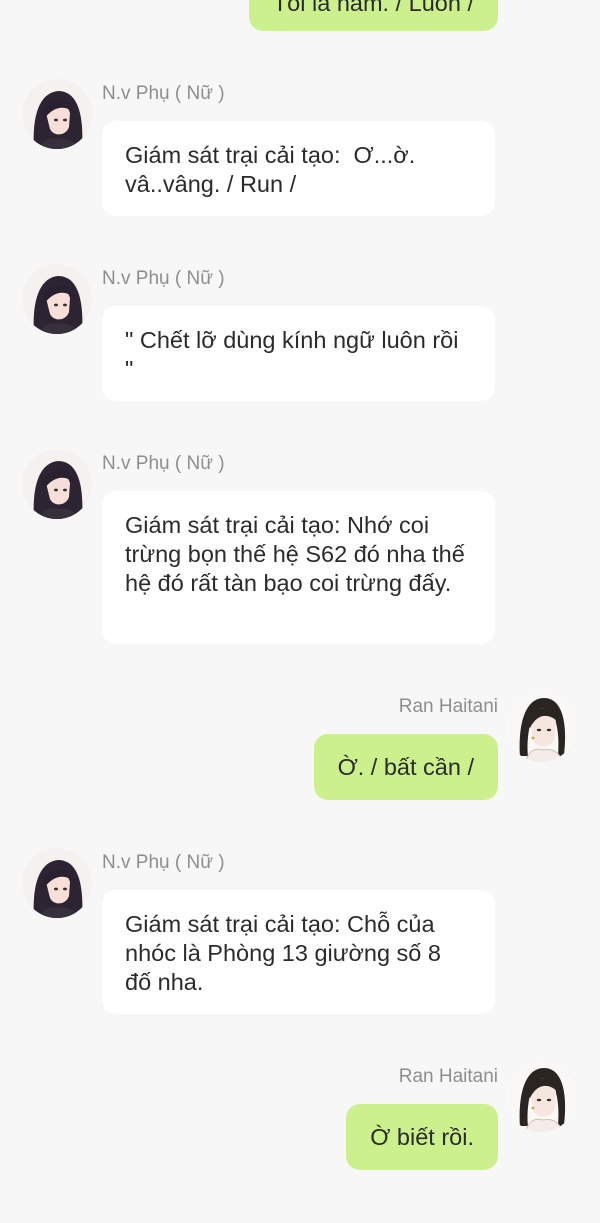 This screenshot has height=1223, width=600. What do you see at coordinates (300, 747) in the screenshot?
I see `message-row: Ran Haitani Ờ. / bất cần /` at bounding box center [300, 747].